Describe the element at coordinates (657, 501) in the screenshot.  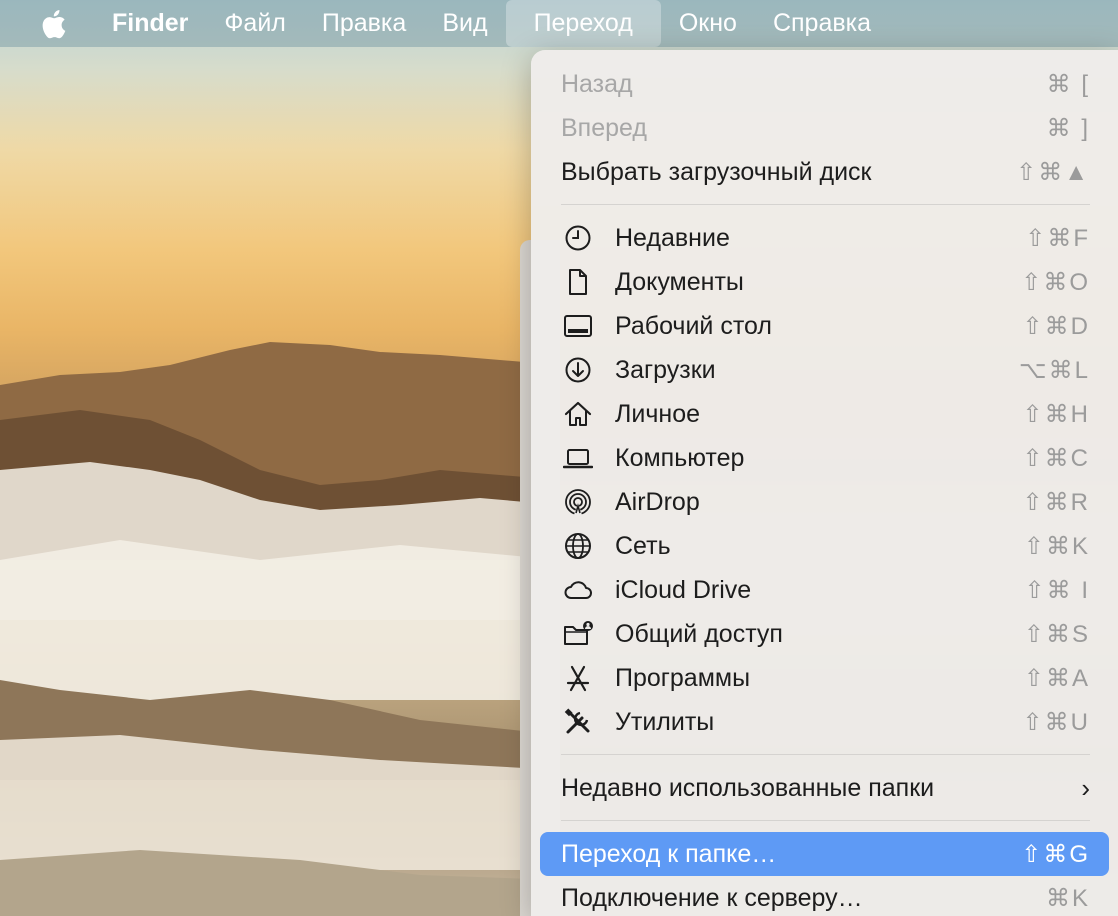
I see `menu-item-label: AirDrop` at that location.